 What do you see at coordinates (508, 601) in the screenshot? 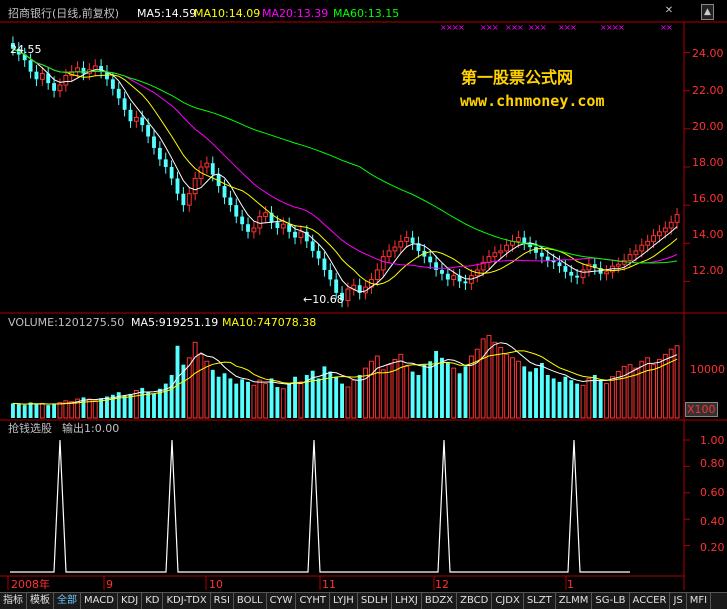
I see `tab-16: CJDX` at bounding box center [508, 601].